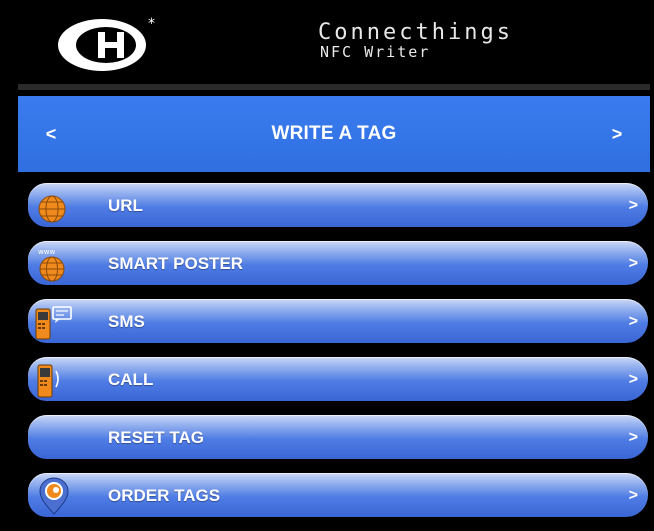 The width and height of the screenshot is (654, 531). I want to click on menu-item-label: CALL, so click(131, 379).